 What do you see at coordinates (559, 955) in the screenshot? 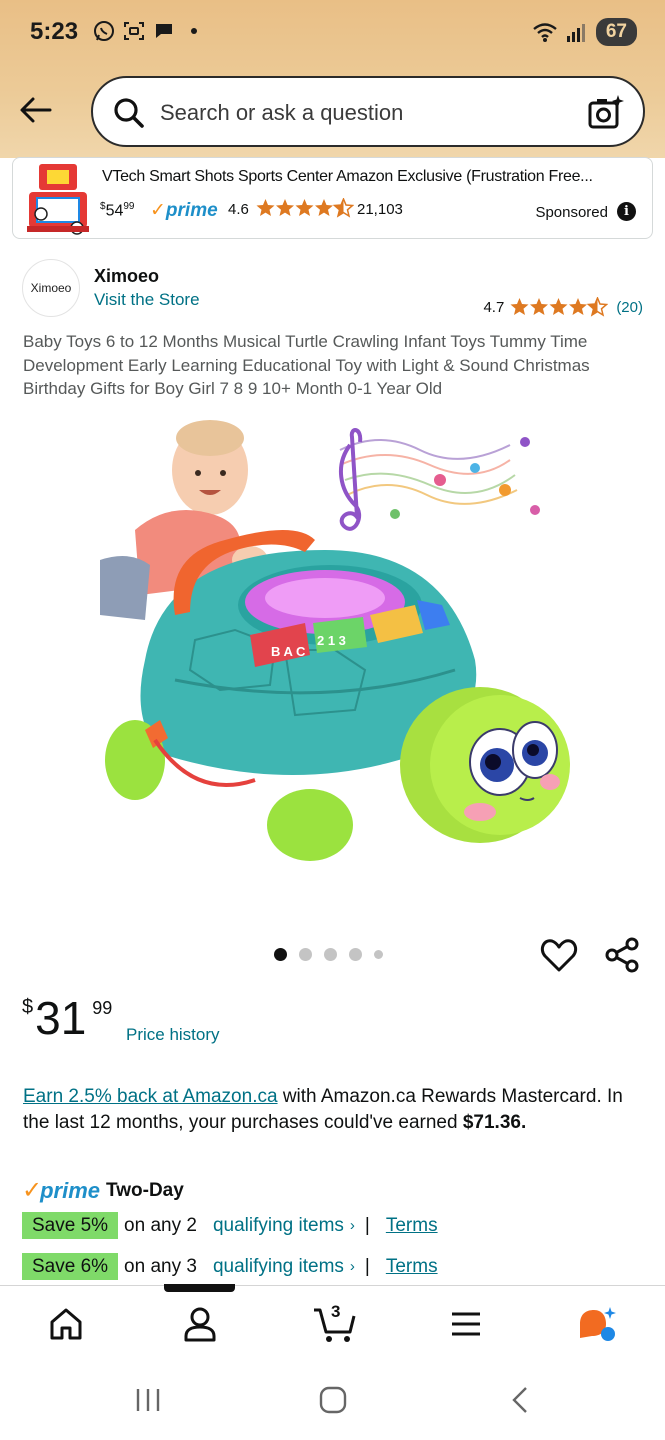
I see `heart-icon` at bounding box center [559, 955].